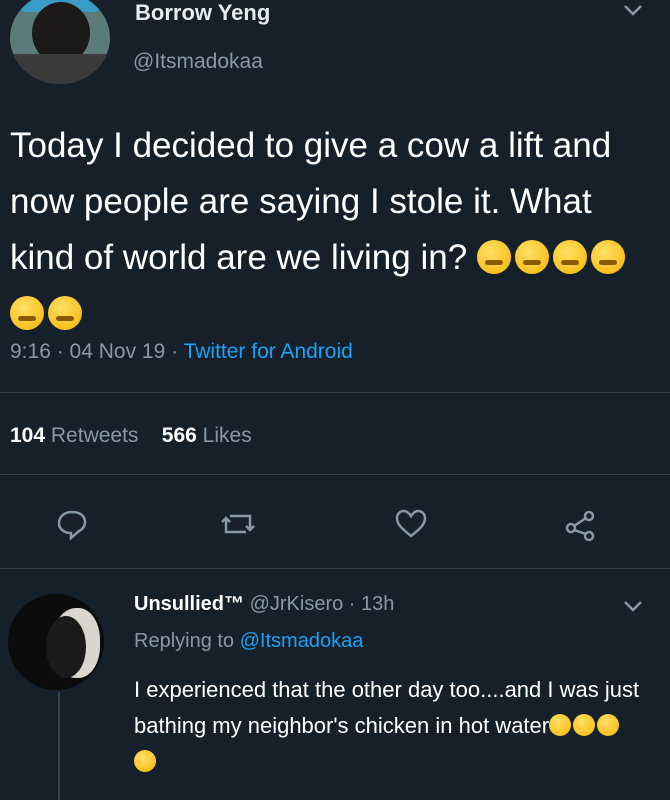 The image size is (670, 800). I want to click on reply-author-handle: @JrKisero, so click(297, 604).